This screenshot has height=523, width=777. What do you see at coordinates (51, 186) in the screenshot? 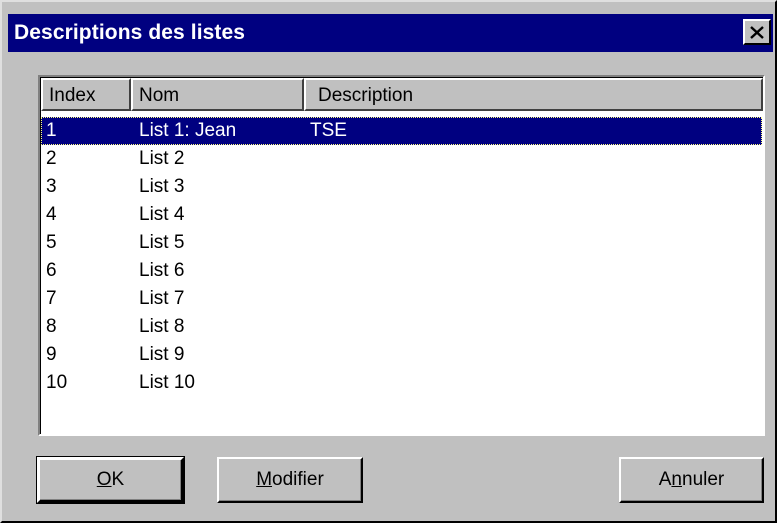
I see `row-index-cell: 3` at bounding box center [51, 186].